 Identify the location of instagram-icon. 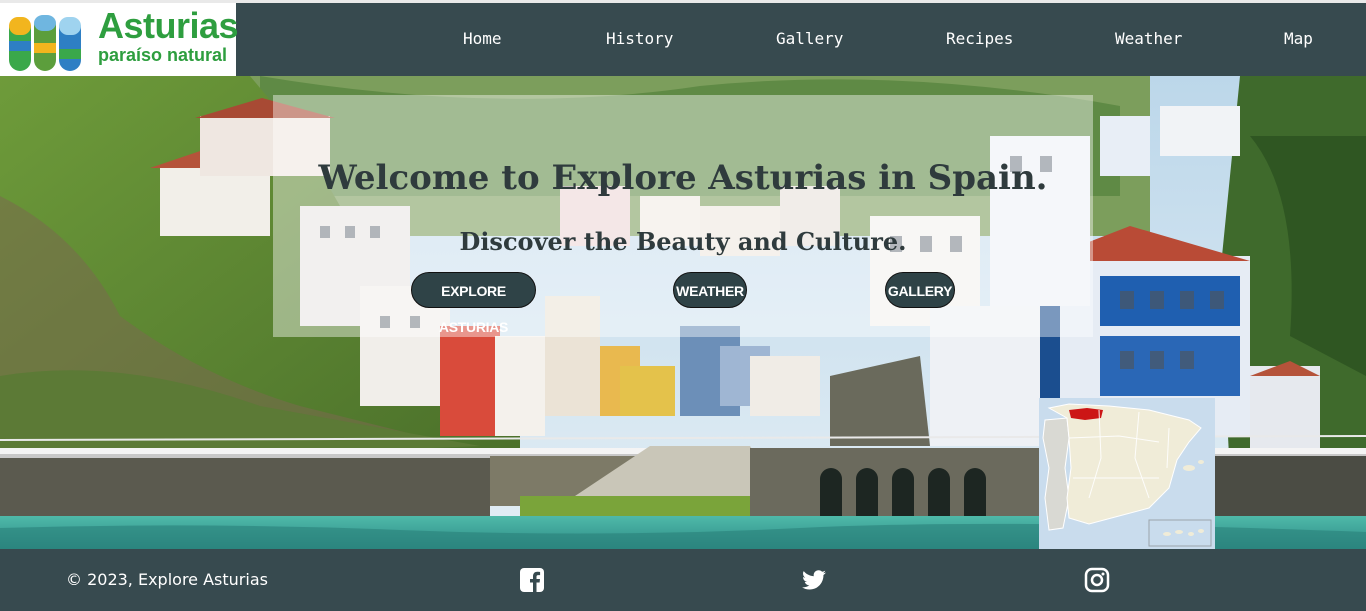
(1097, 580).